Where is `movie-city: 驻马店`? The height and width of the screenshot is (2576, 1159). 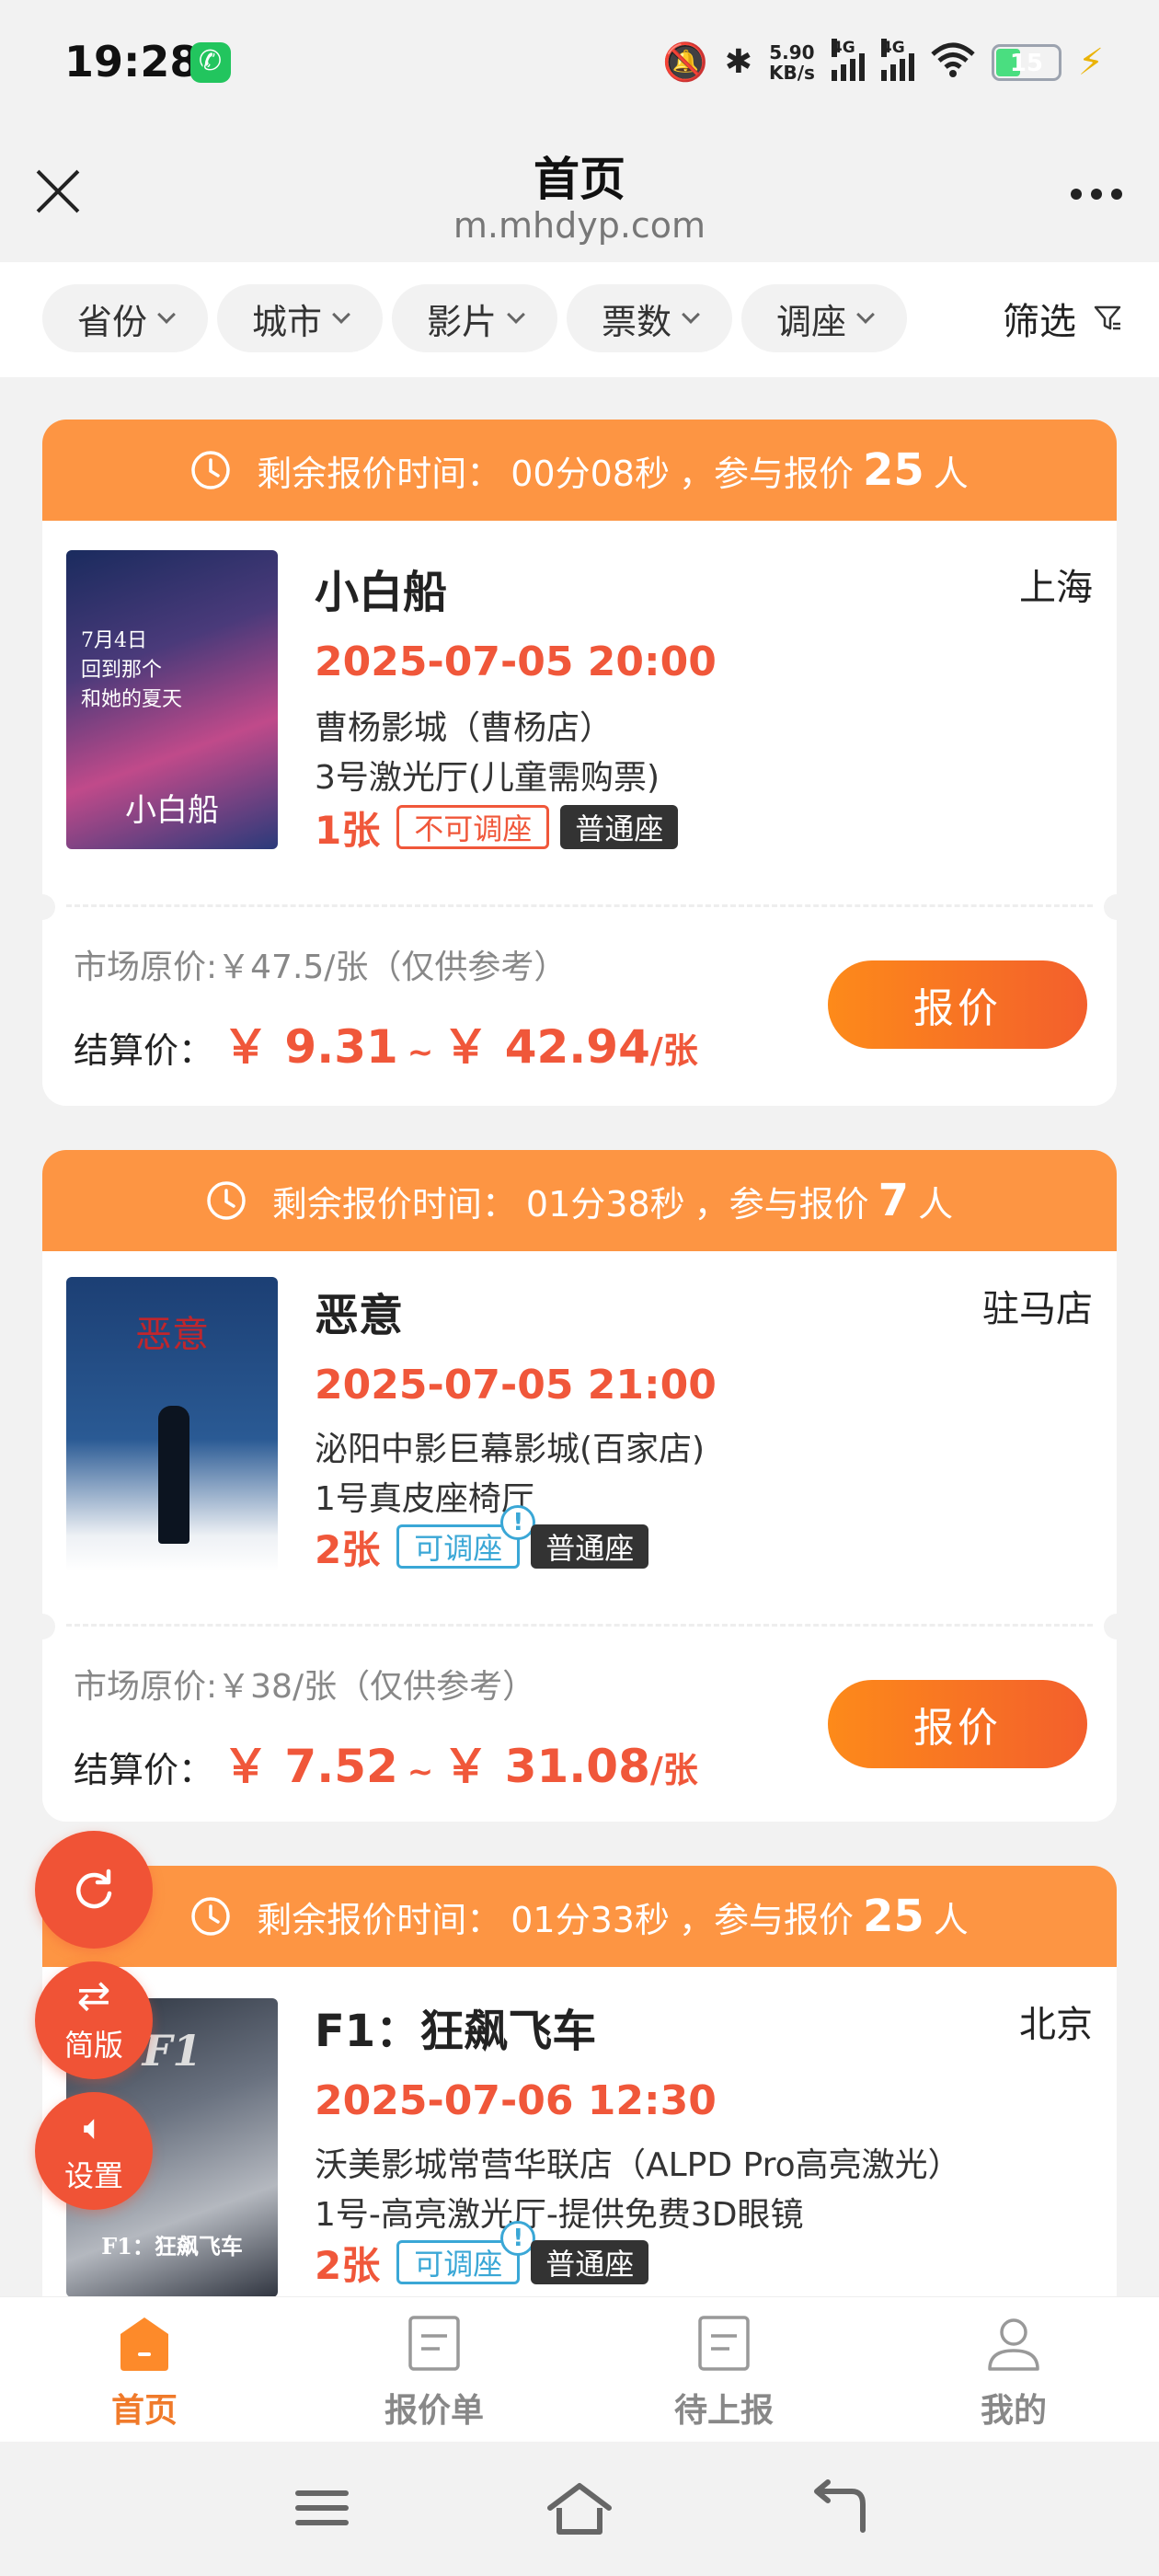
movie-city: 驻马店 is located at coordinates (1037, 1309).